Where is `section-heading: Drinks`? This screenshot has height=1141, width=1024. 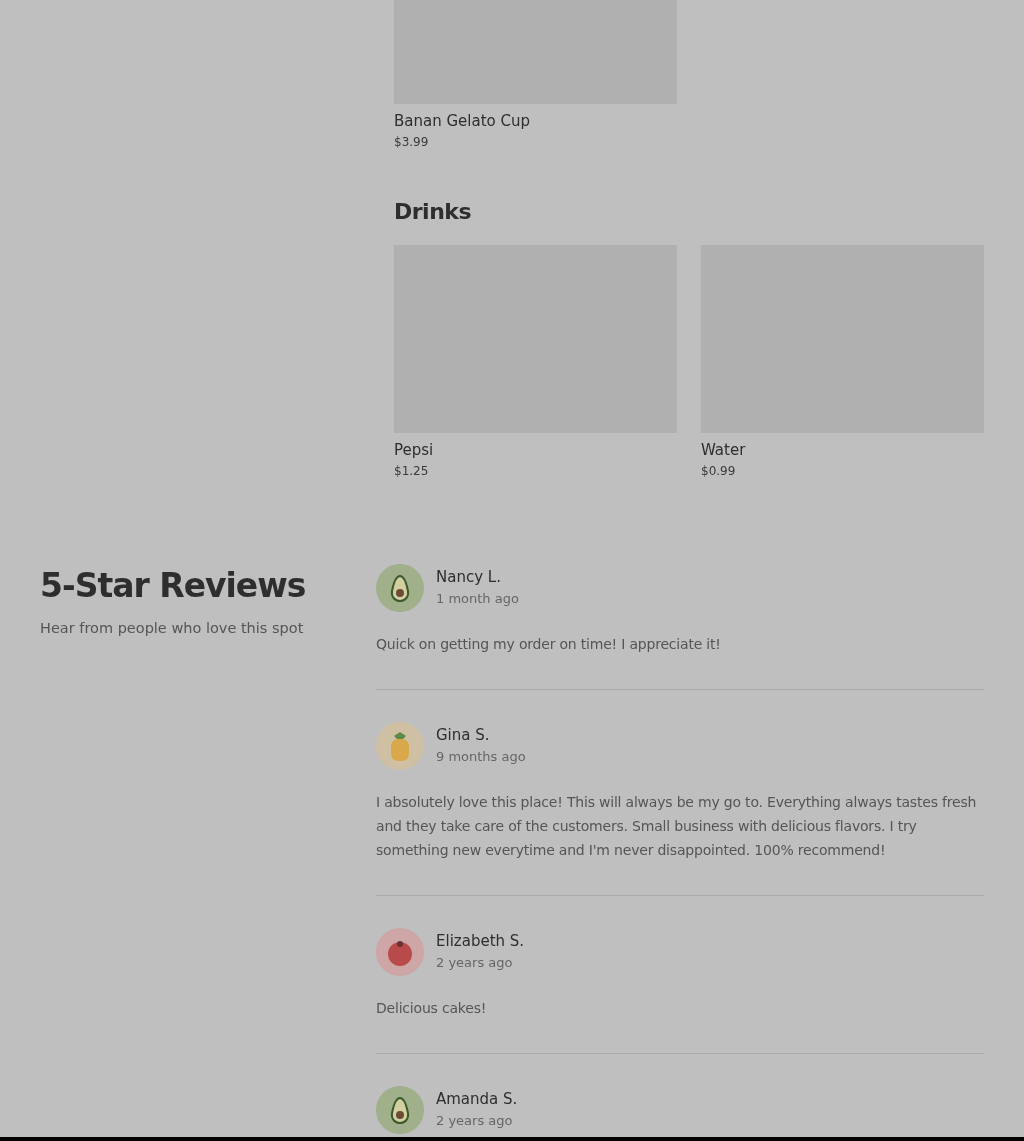
section-heading: Drinks is located at coordinates (433, 212).